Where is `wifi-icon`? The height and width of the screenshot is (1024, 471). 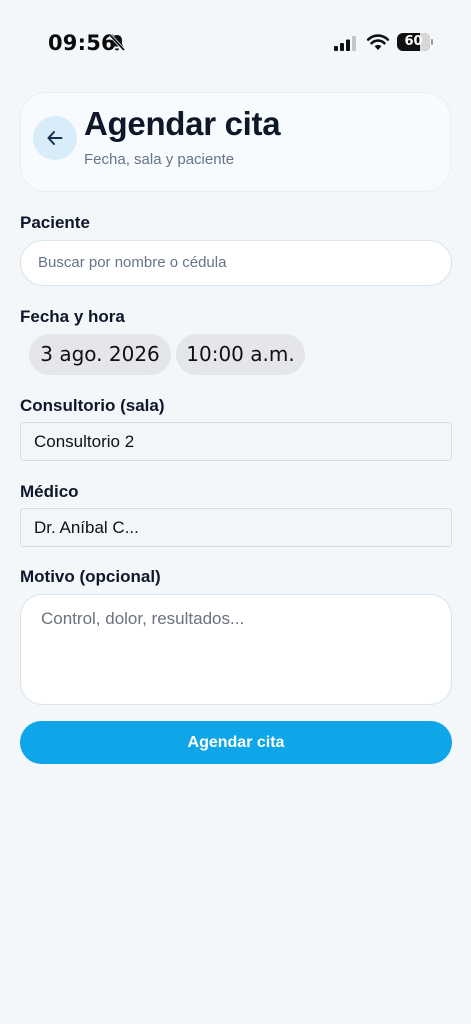
wifi-icon is located at coordinates (378, 42).